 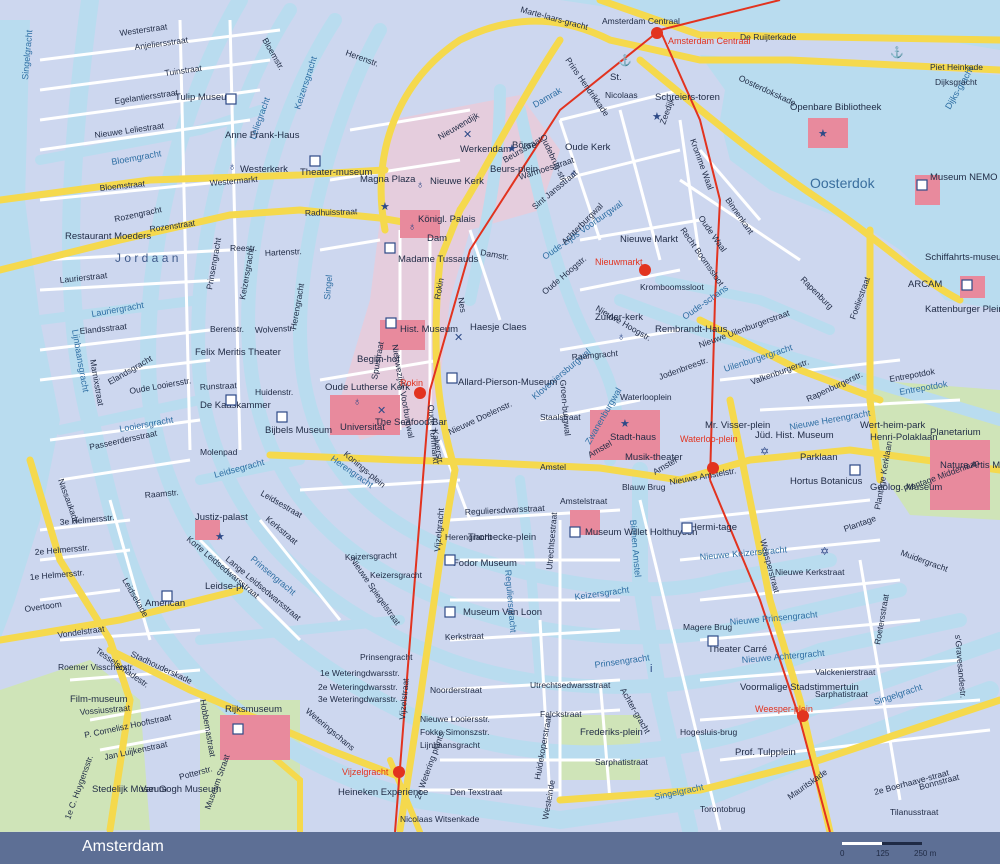 What do you see at coordinates (553, 467) in the screenshot?
I see `street-label: Amstel` at bounding box center [553, 467].